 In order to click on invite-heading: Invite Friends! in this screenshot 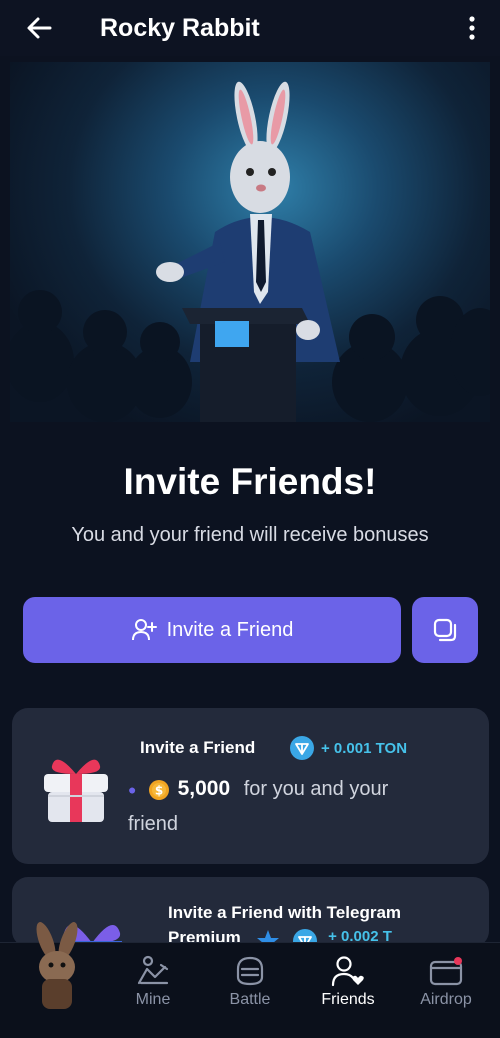, I will do `click(250, 481)`.